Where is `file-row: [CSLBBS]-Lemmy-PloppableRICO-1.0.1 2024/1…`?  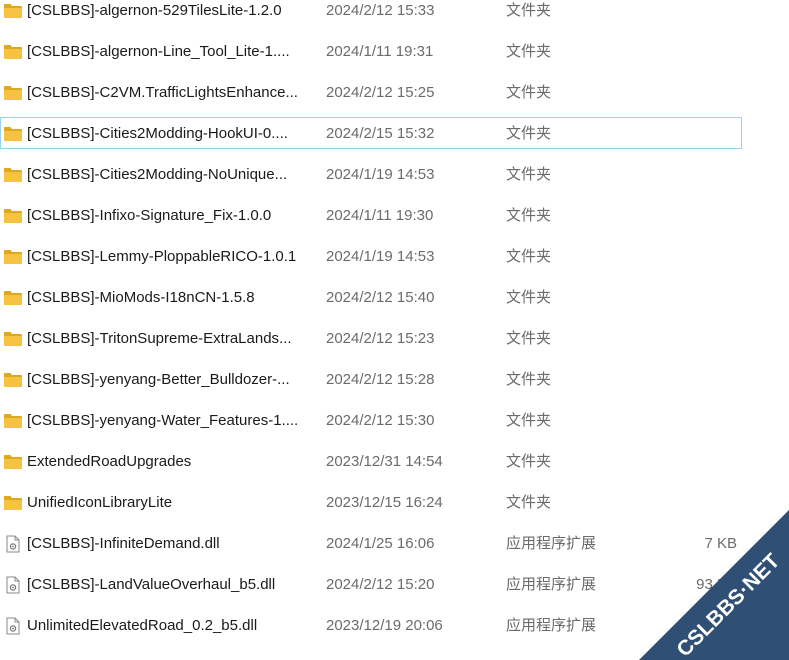
file-row: [CSLBBS]-Lemmy-PloppableRICO-1.0.1 2024/1… is located at coordinates (371, 256).